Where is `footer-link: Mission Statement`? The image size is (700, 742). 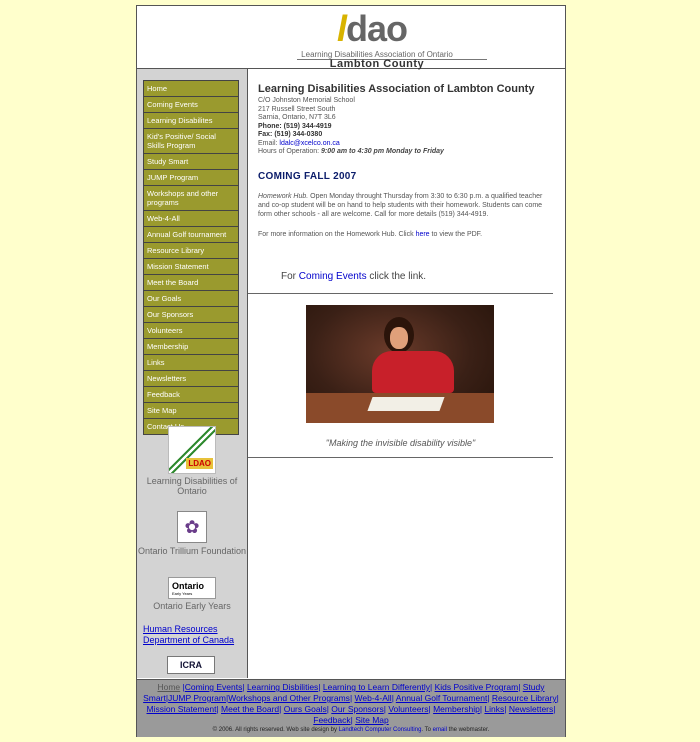 footer-link: Mission Statement is located at coordinates (182, 709).